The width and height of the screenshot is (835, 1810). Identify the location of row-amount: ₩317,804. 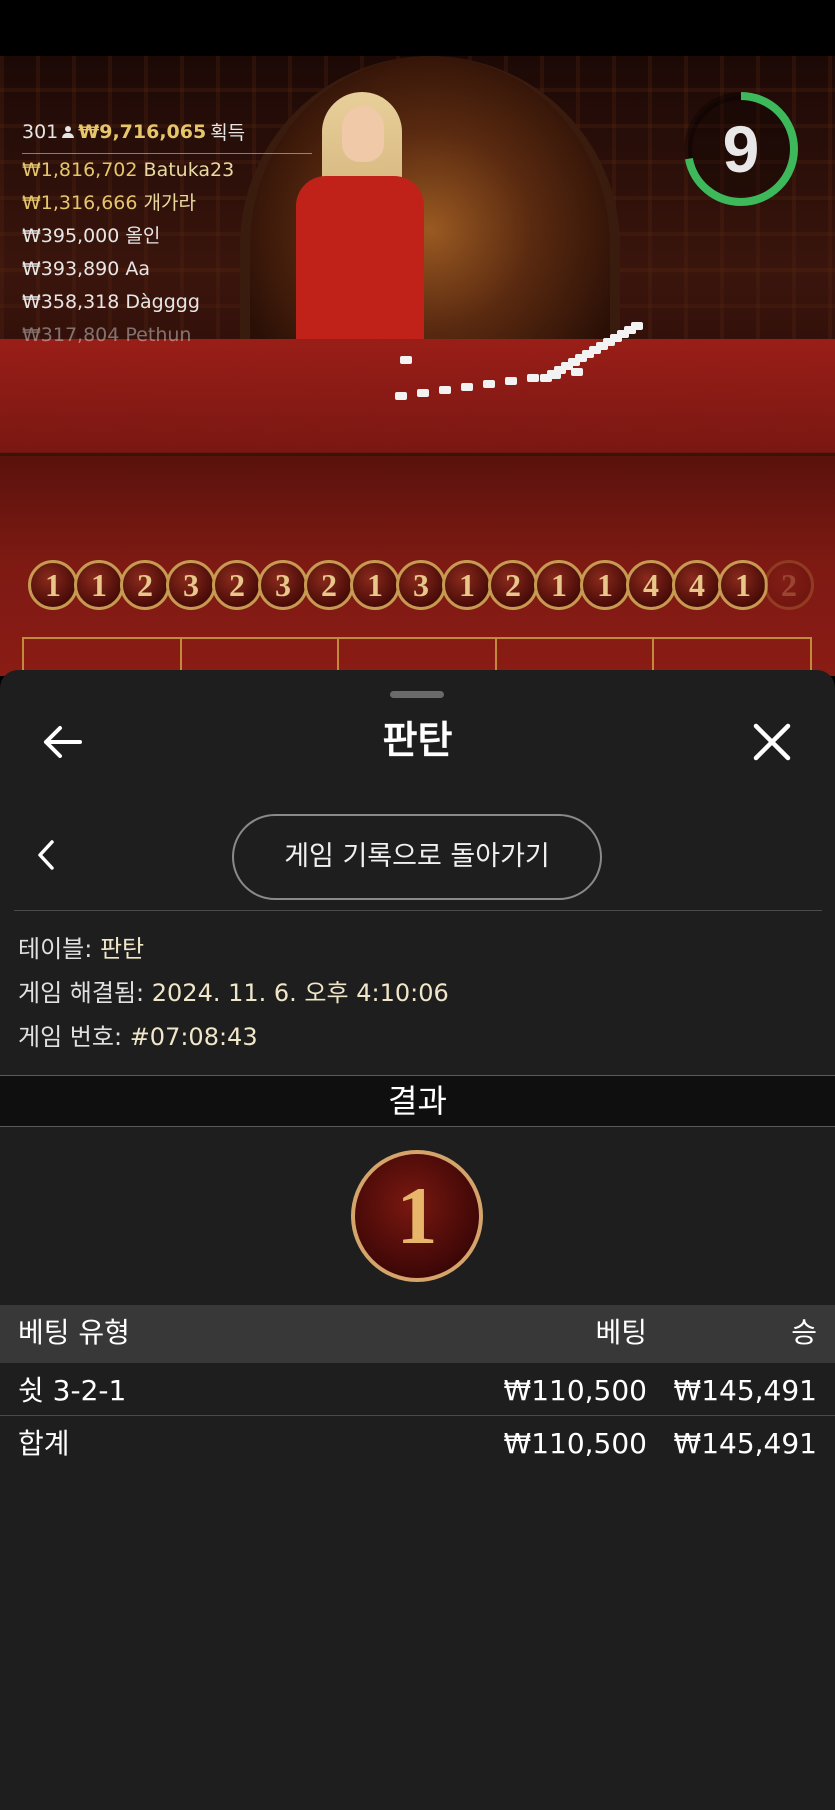
(71, 335).